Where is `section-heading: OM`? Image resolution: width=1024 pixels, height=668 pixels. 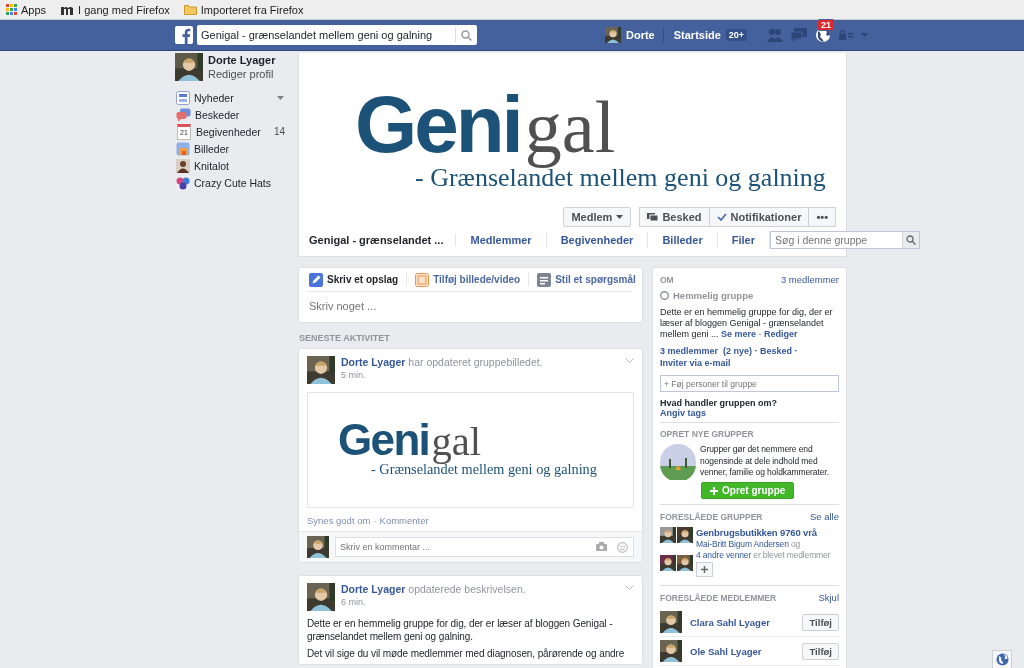 section-heading: OM is located at coordinates (667, 280).